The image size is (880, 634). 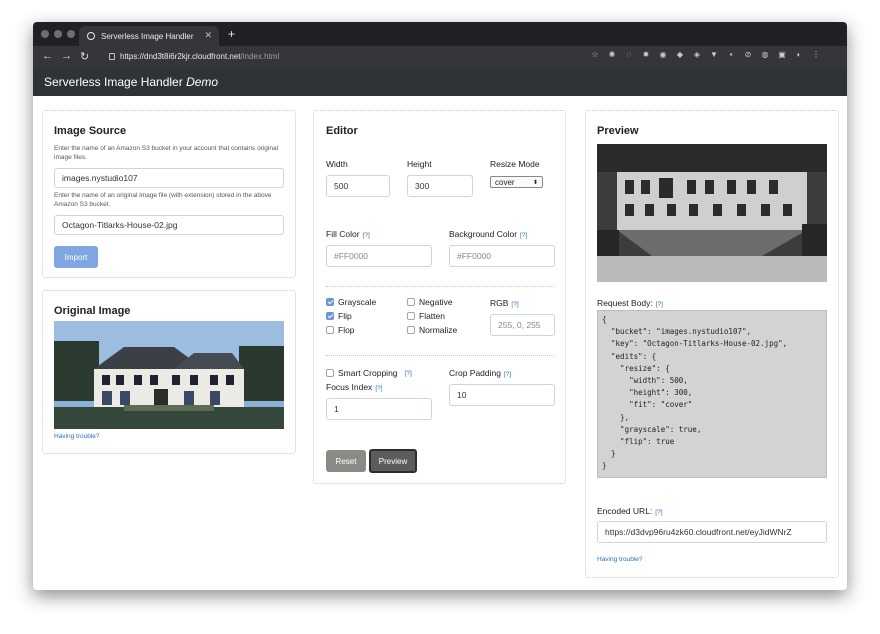 I want to click on fill-color-help-link: [?], so click(x=366, y=235).